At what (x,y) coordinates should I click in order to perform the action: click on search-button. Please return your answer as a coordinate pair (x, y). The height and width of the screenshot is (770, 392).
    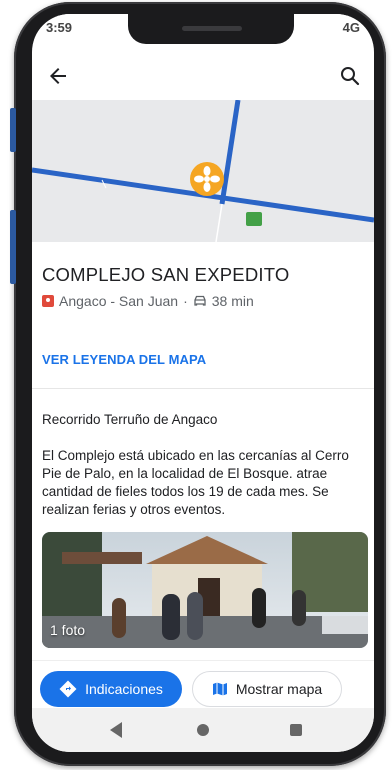
    Looking at the image, I should click on (350, 76).